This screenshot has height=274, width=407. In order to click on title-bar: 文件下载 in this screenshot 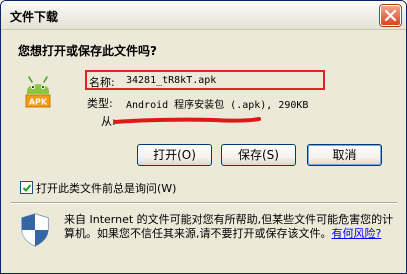, I will do `click(203, 15)`.